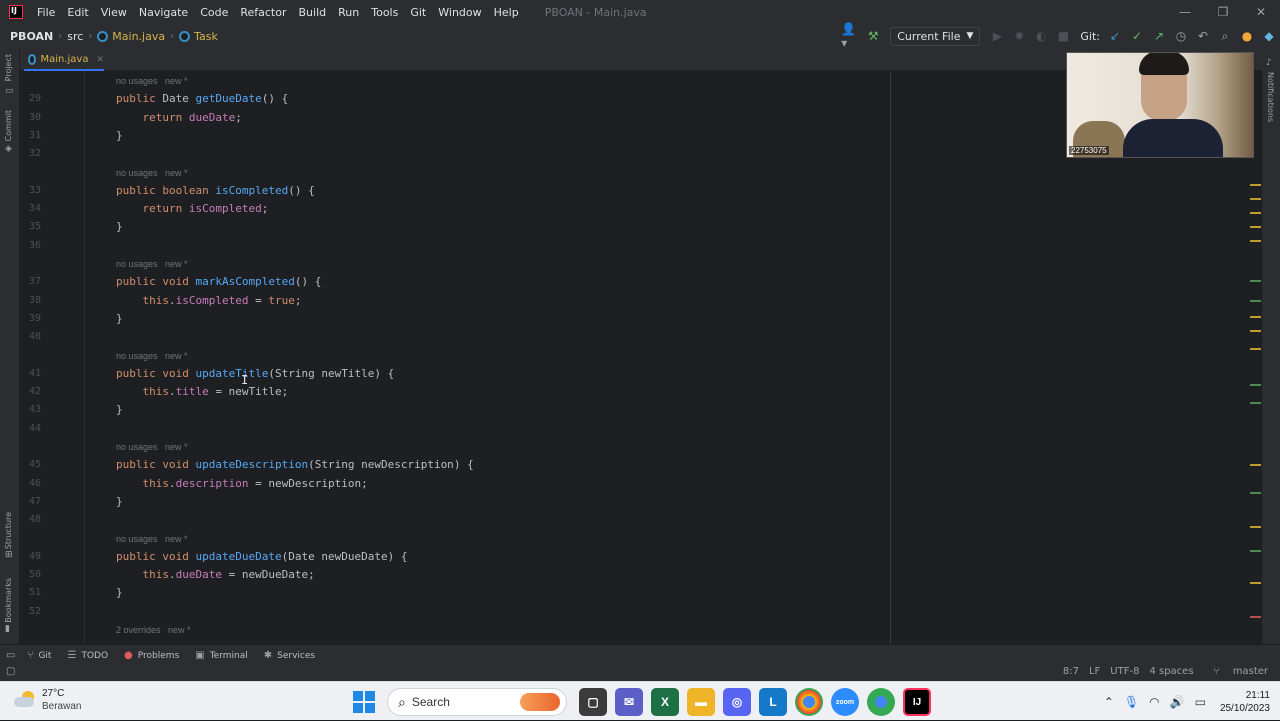 This screenshot has height=721, width=1280. What do you see at coordinates (8, 125) in the screenshot?
I see `commit-tool-button: Commit` at bounding box center [8, 125].